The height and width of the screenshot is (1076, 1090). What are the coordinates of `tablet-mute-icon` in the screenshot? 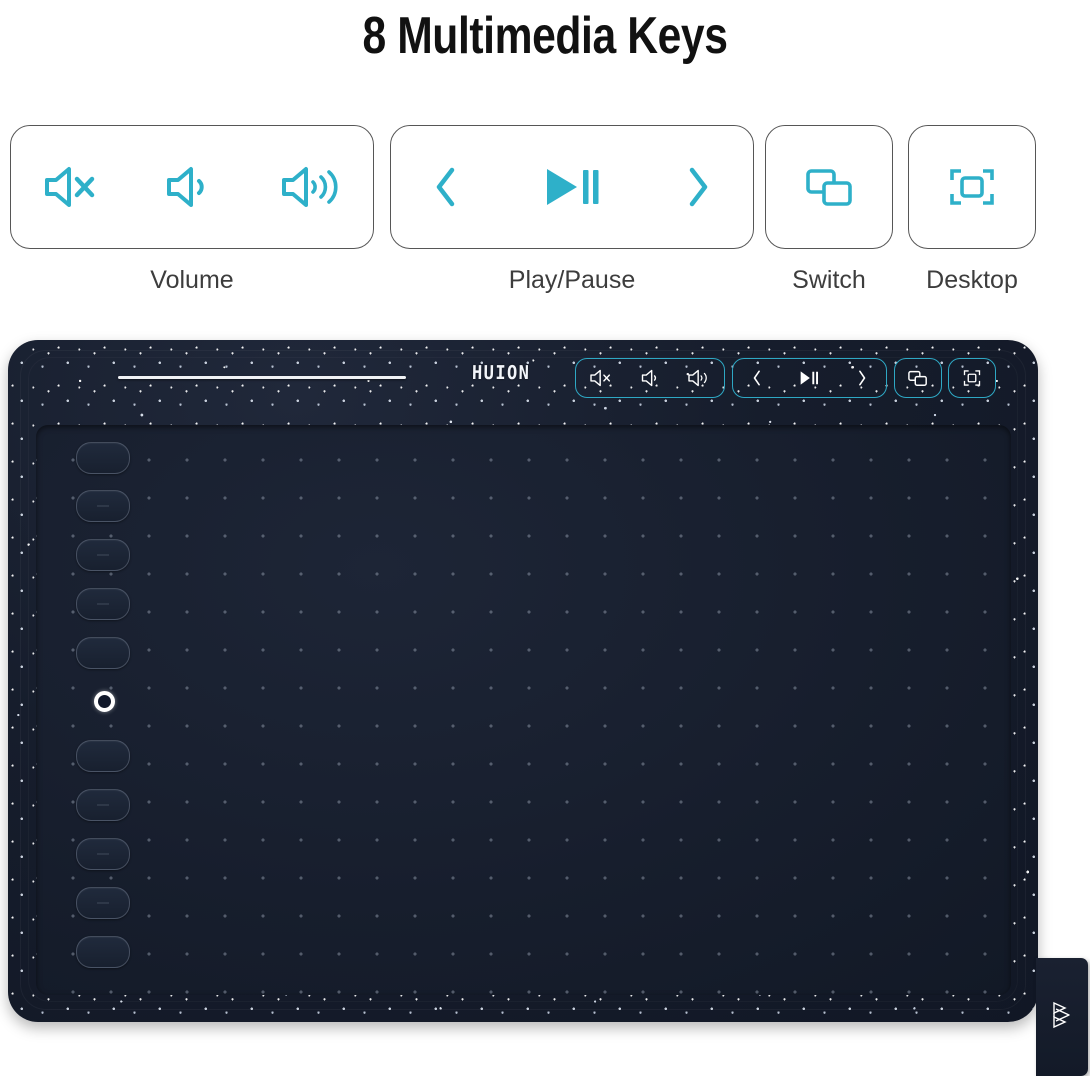 It's located at (601, 378).